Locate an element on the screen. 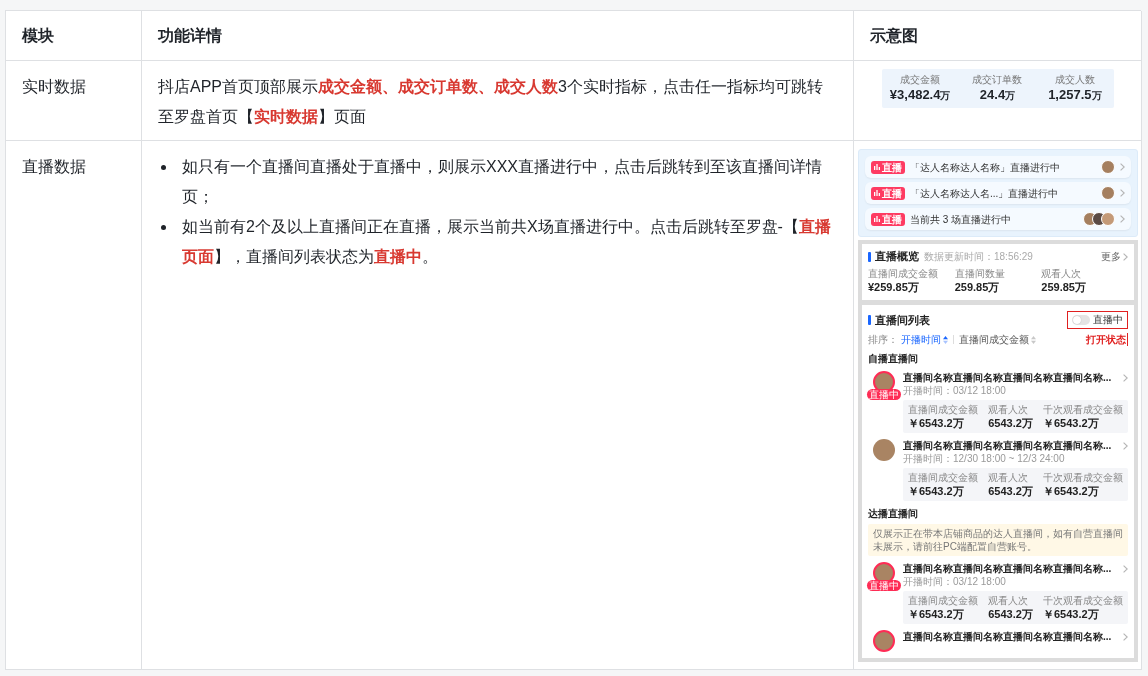 The width and height of the screenshot is (1148, 676). banner-text: 当前共 3 场直播进行中 is located at coordinates (961, 219).